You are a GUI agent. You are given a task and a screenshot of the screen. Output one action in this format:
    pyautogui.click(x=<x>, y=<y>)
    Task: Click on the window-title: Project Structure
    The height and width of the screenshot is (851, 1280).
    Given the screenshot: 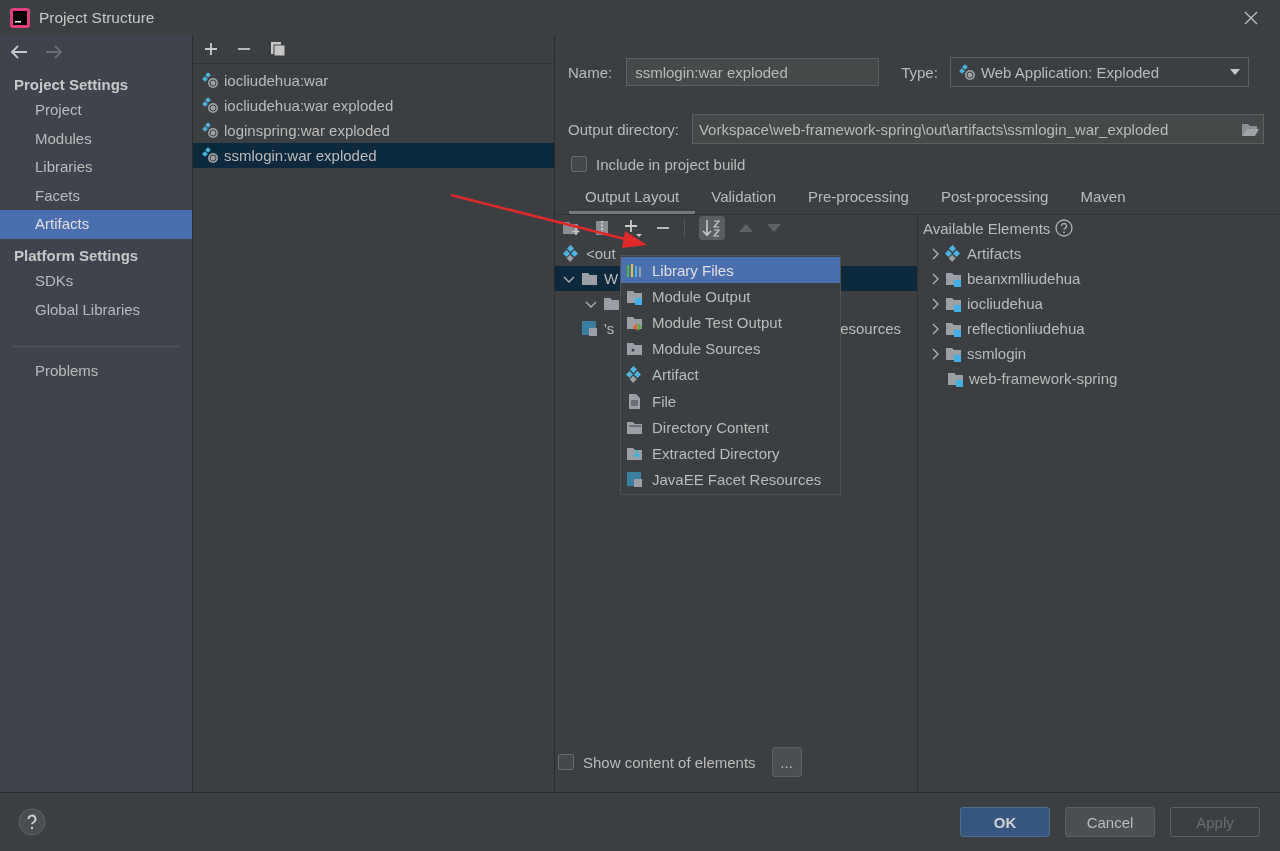 What is the action you would take?
    pyautogui.click(x=97, y=17)
    